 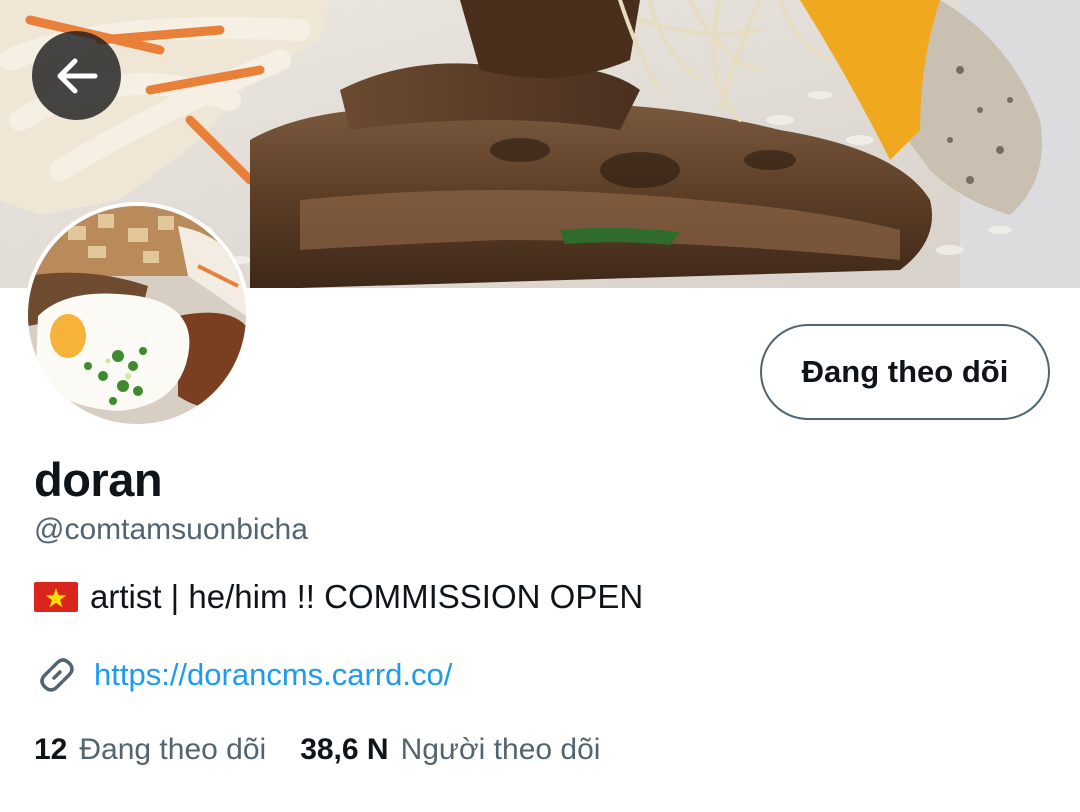 What do you see at coordinates (56, 596) in the screenshot?
I see `vietnam-flag-icon` at bounding box center [56, 596].